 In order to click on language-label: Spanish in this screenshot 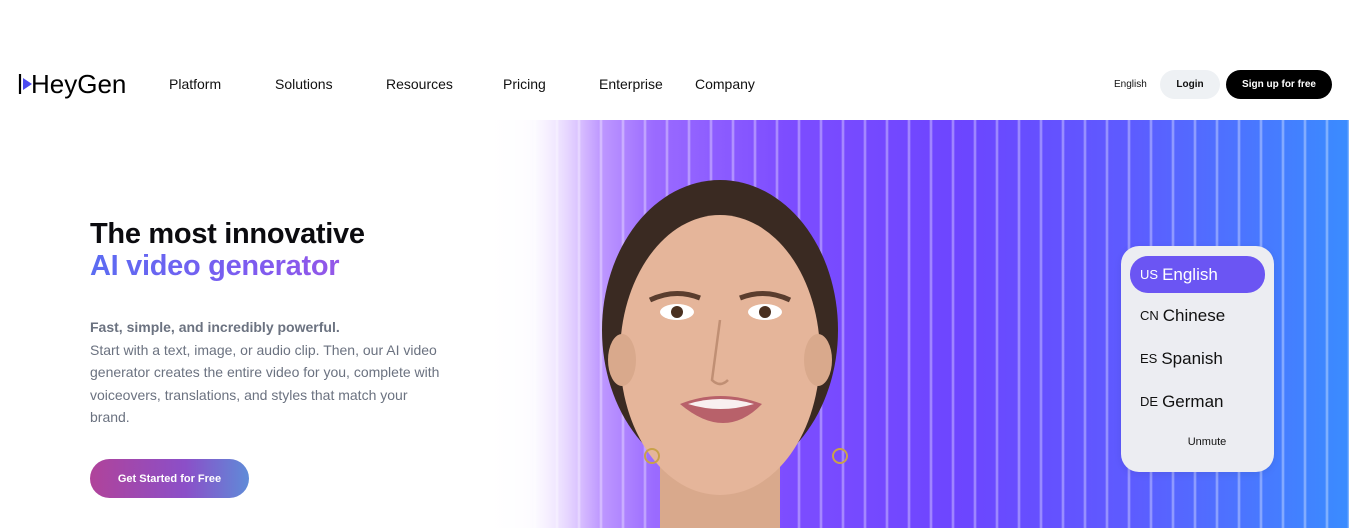, I will do `click(1192, 358)`.